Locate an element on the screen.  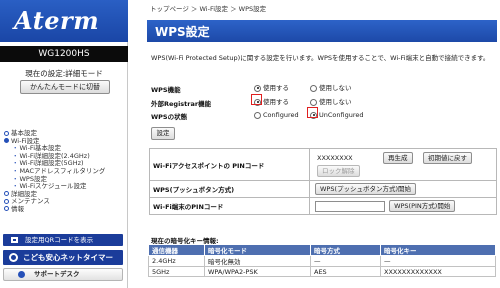
wps-state-unconfigured-radio: UnConfigured is located at coordinates (337, 115).